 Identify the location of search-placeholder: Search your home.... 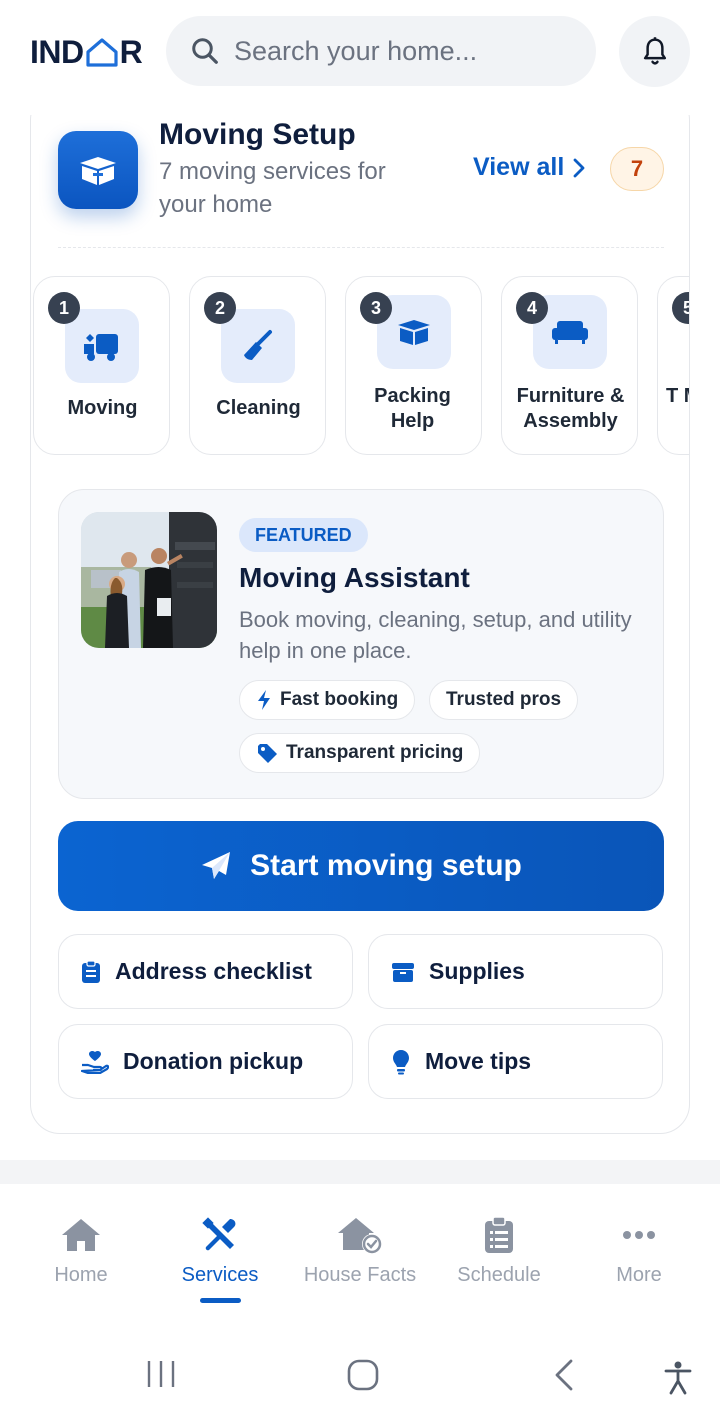
(356, 50).